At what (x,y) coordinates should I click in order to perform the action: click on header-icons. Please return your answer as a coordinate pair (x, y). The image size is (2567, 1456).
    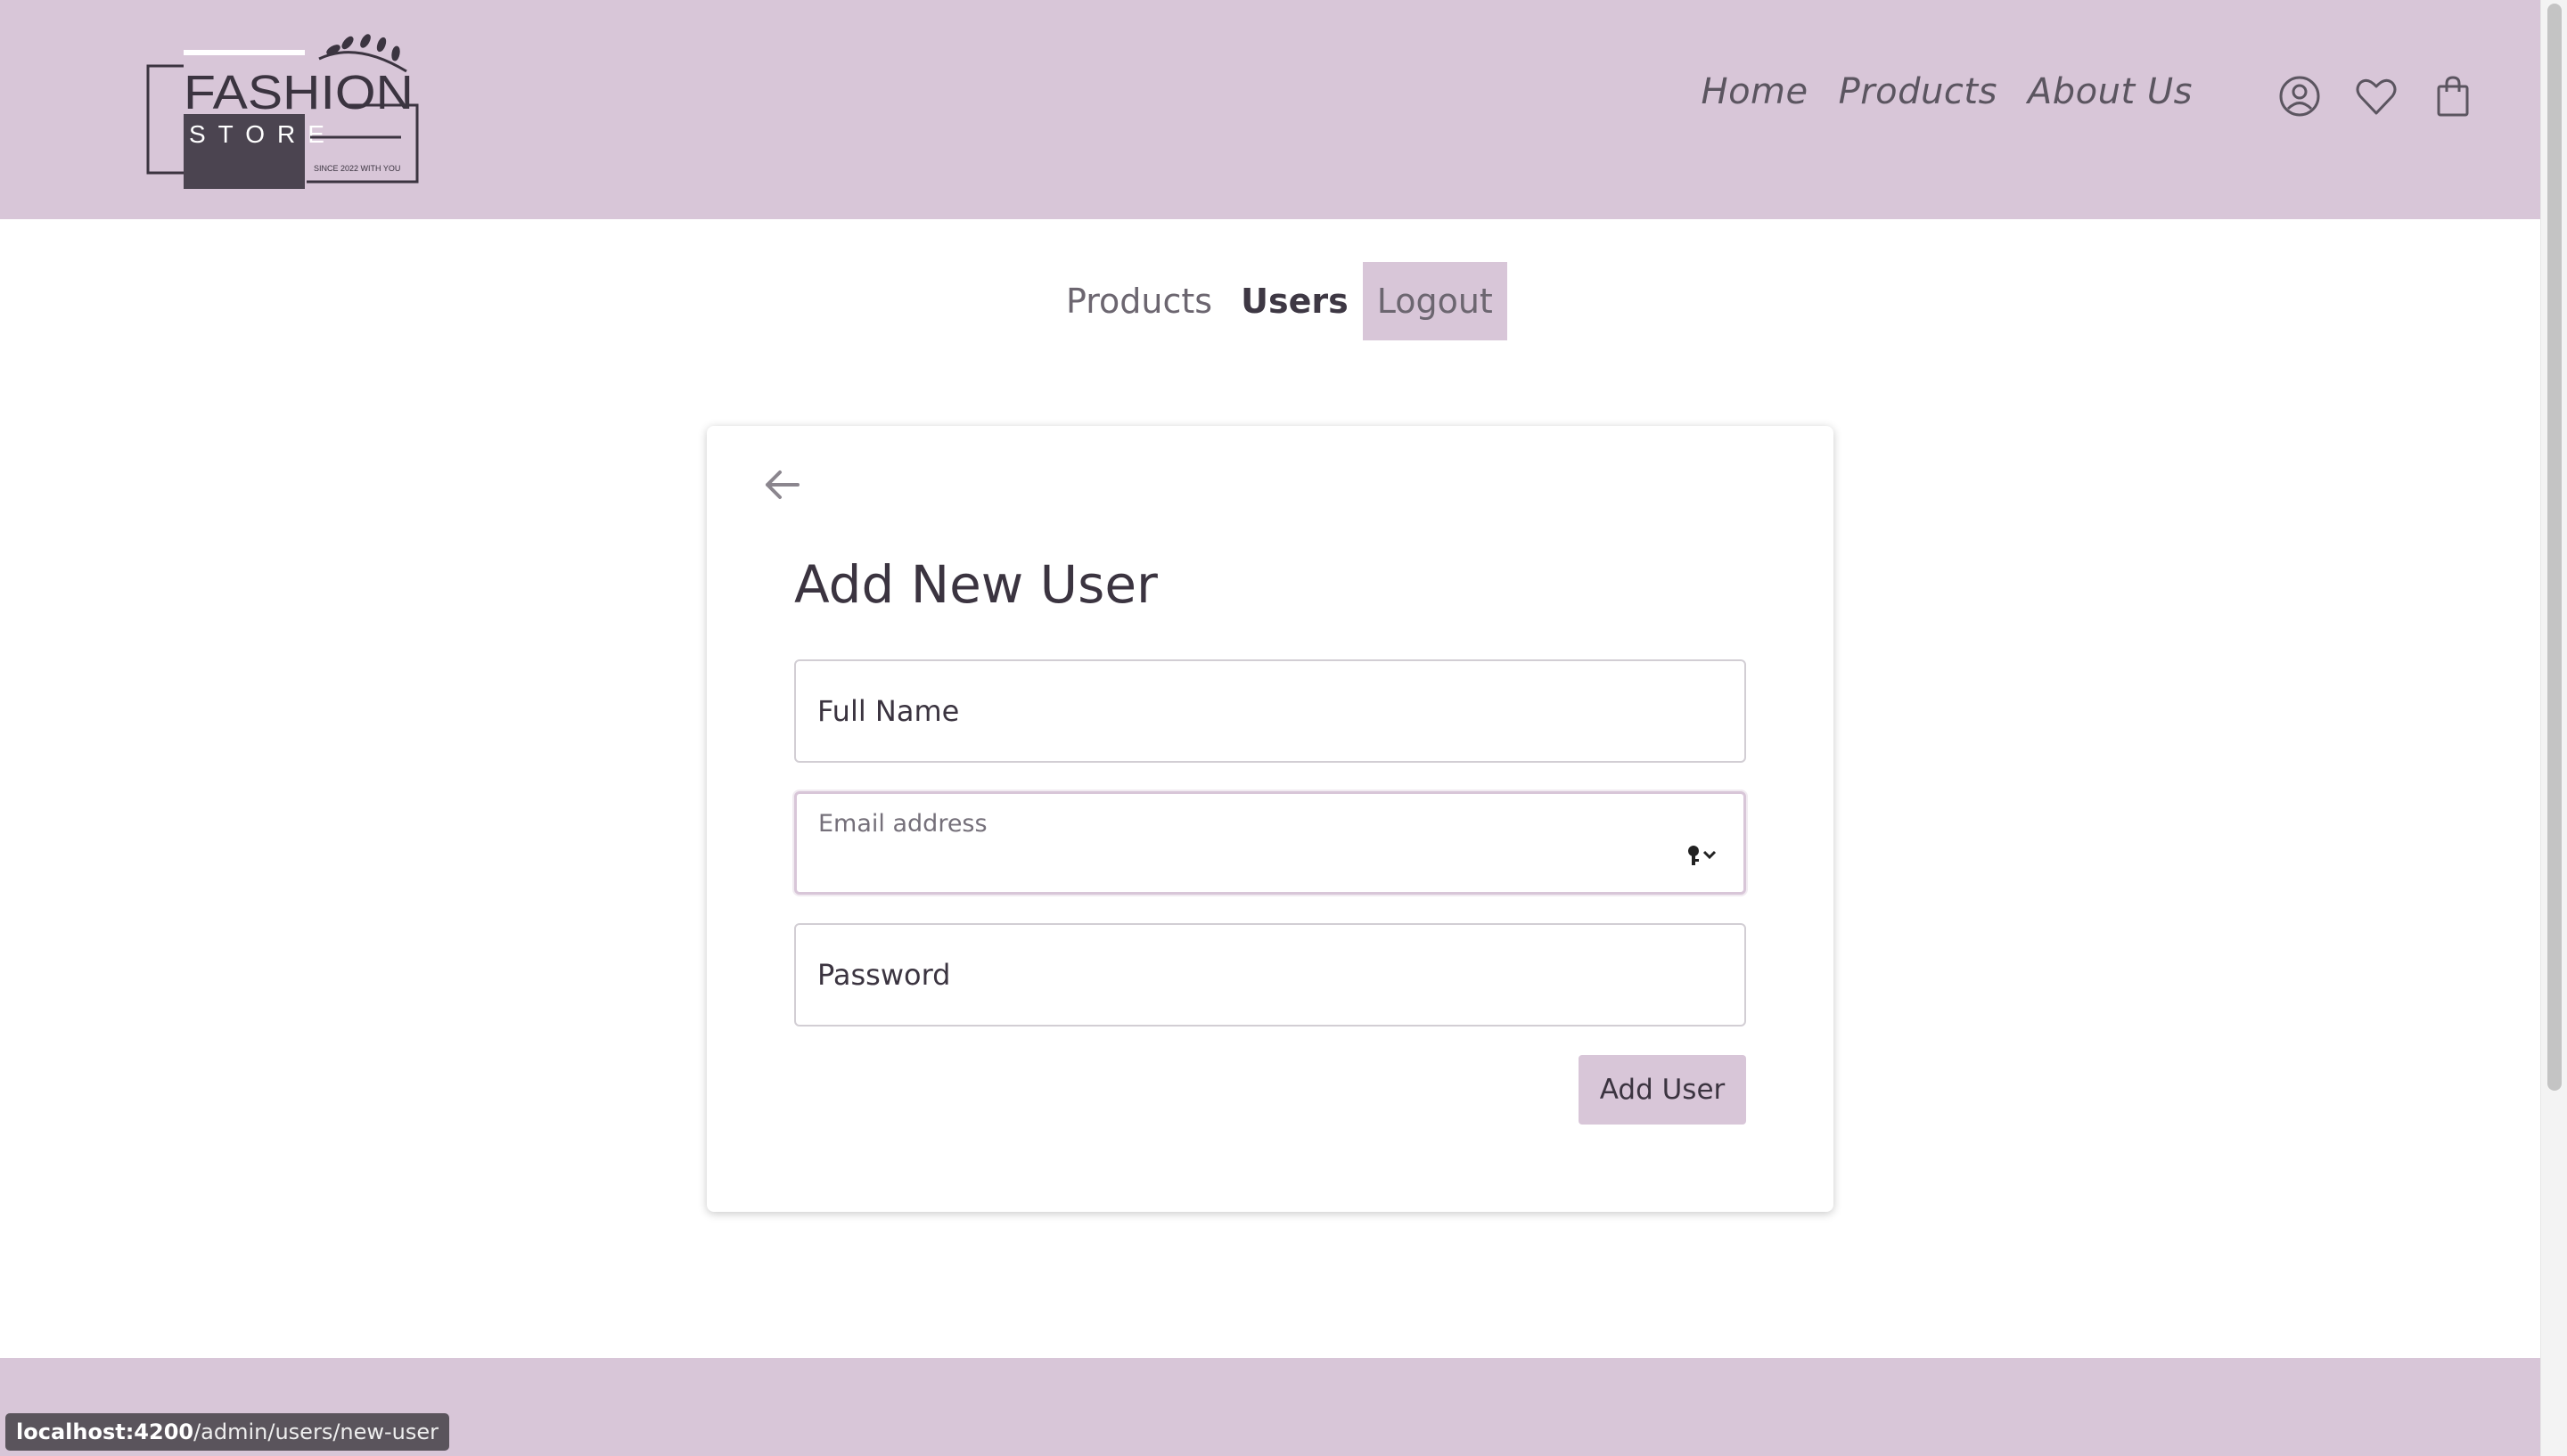
    Looking at the image, I should click on (2376, 96).